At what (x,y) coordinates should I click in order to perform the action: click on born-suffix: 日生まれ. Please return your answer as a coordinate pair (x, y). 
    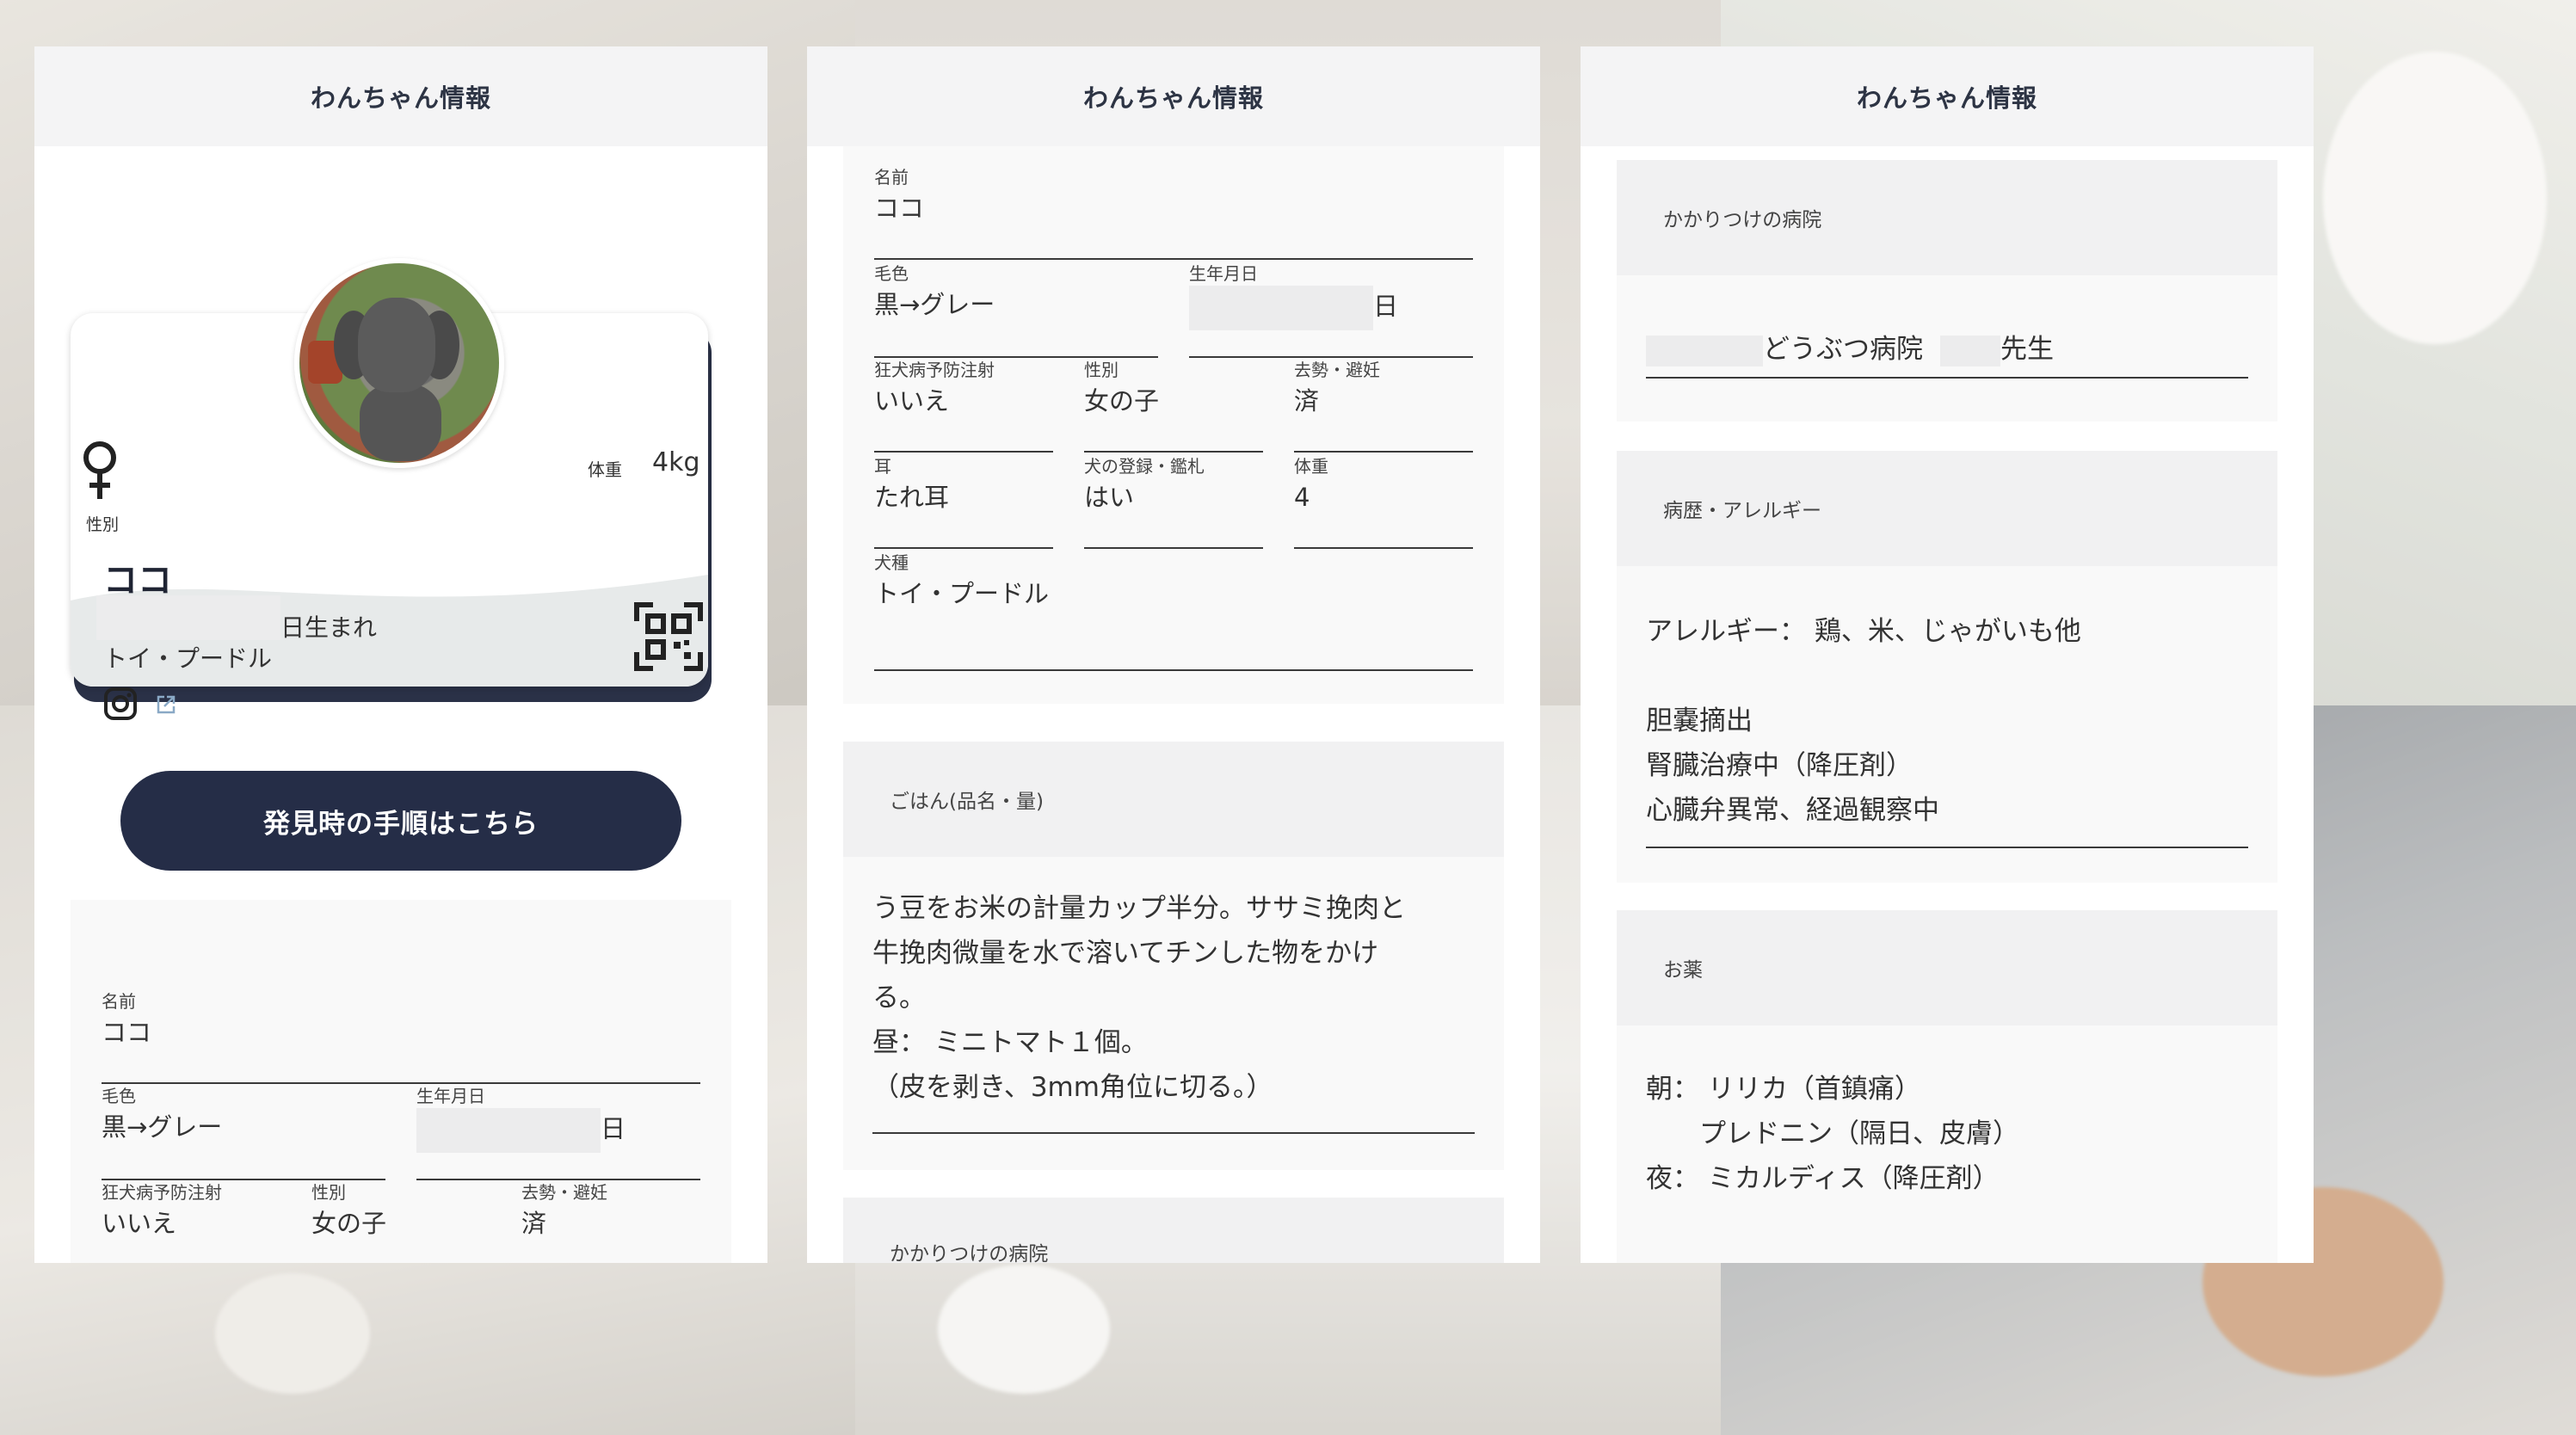
    Looking at the image, I should click on (329, 627).